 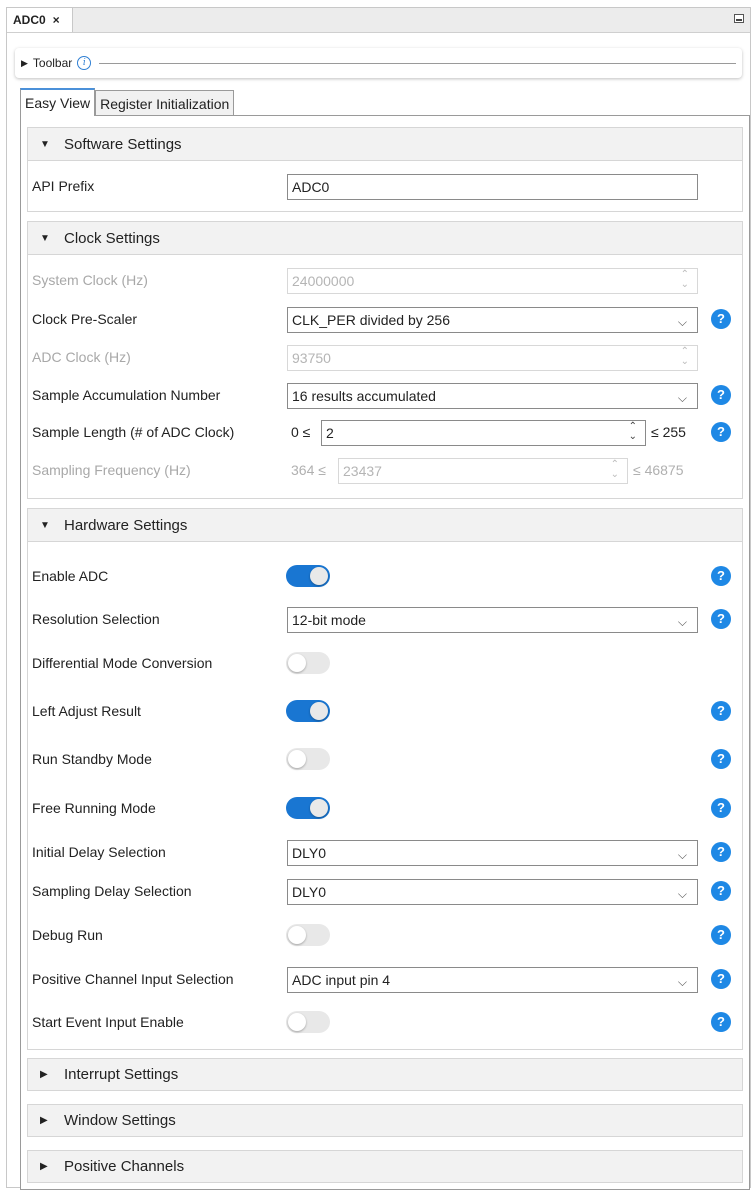 I want to click on free-running-toggle, so click(x=308, y=808).